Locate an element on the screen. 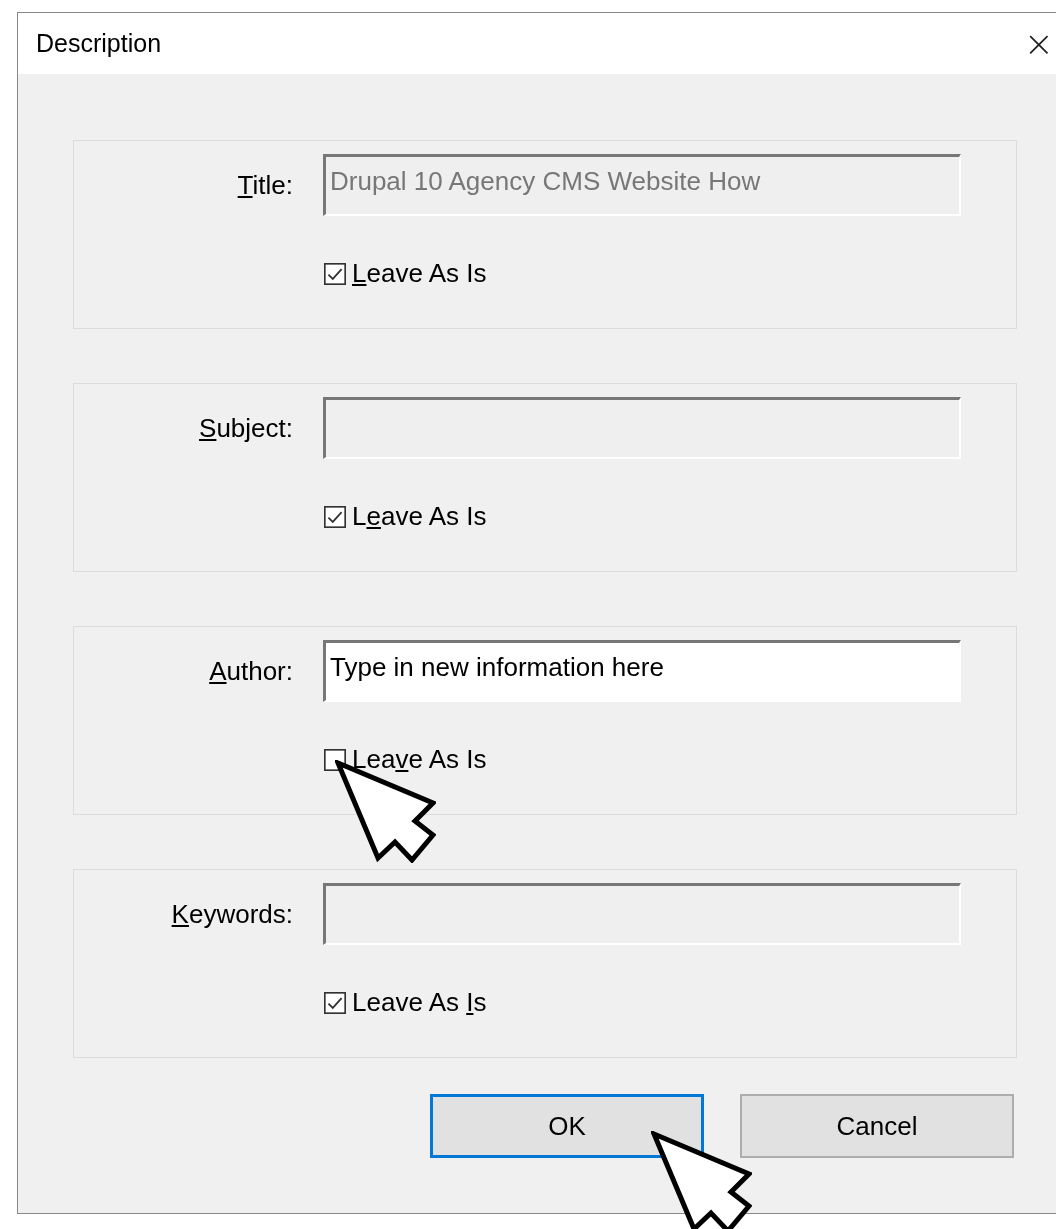 The image size is (1056, 1229). ok-button: OK is located at coordinates (567, 1126).